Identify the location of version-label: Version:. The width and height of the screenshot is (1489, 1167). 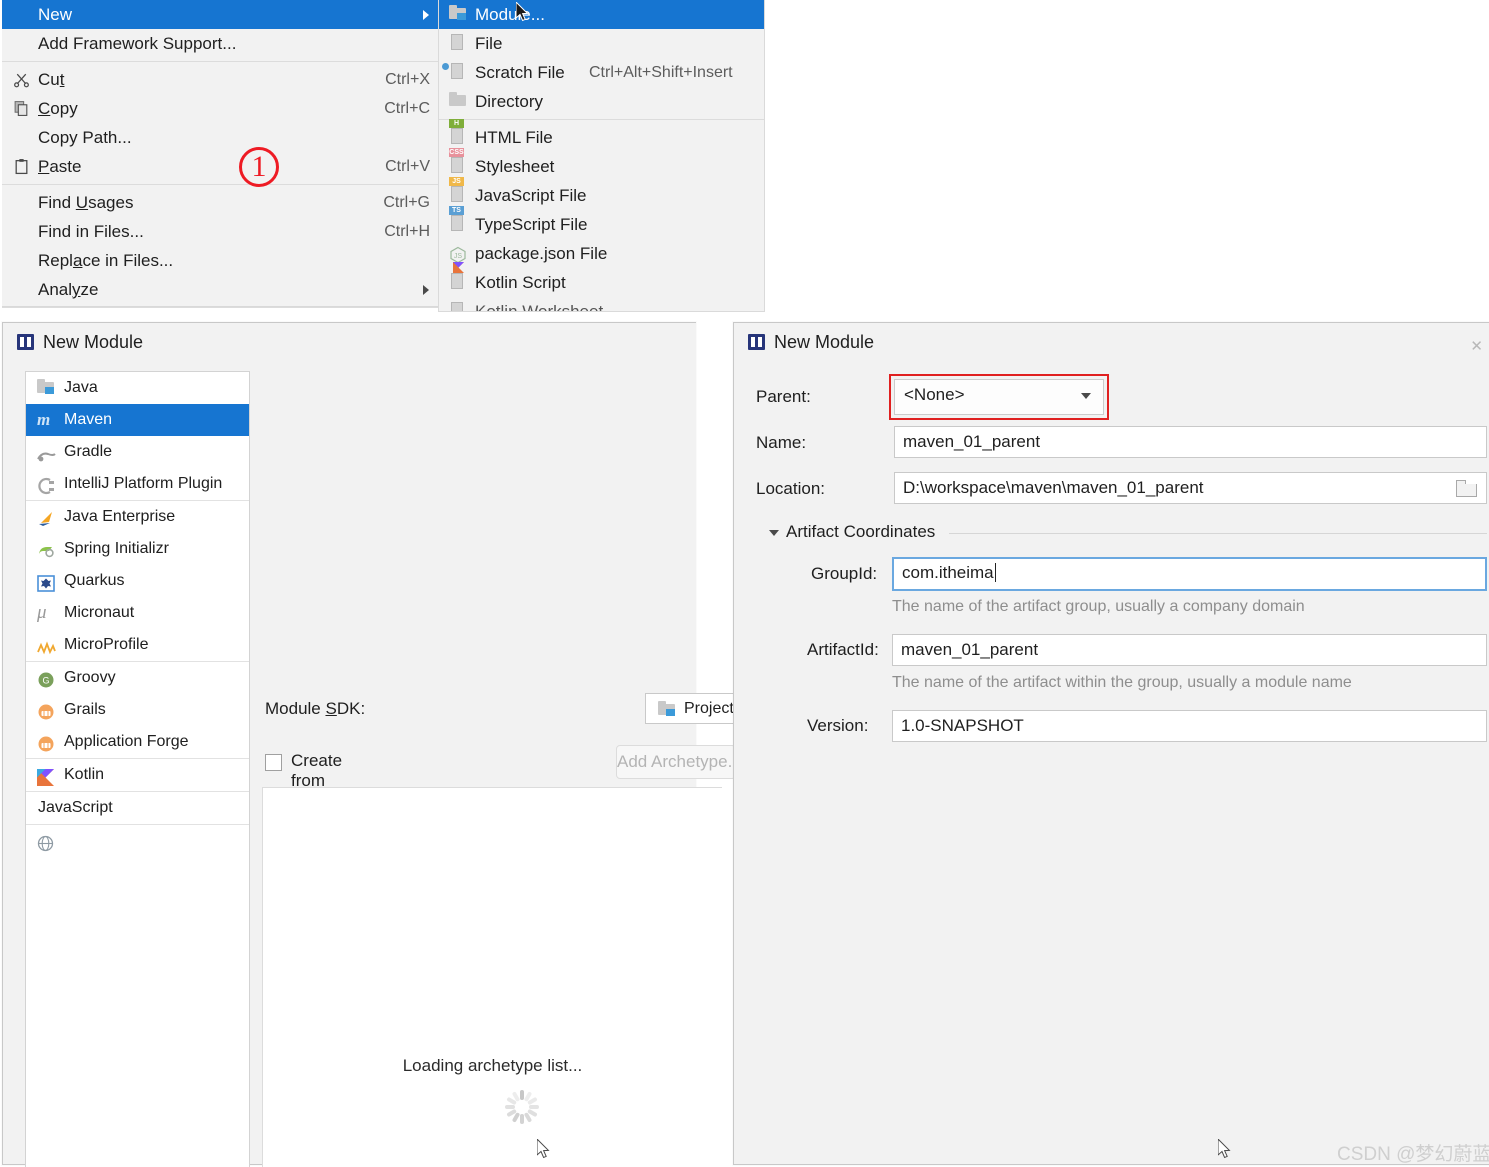
(838, 725).